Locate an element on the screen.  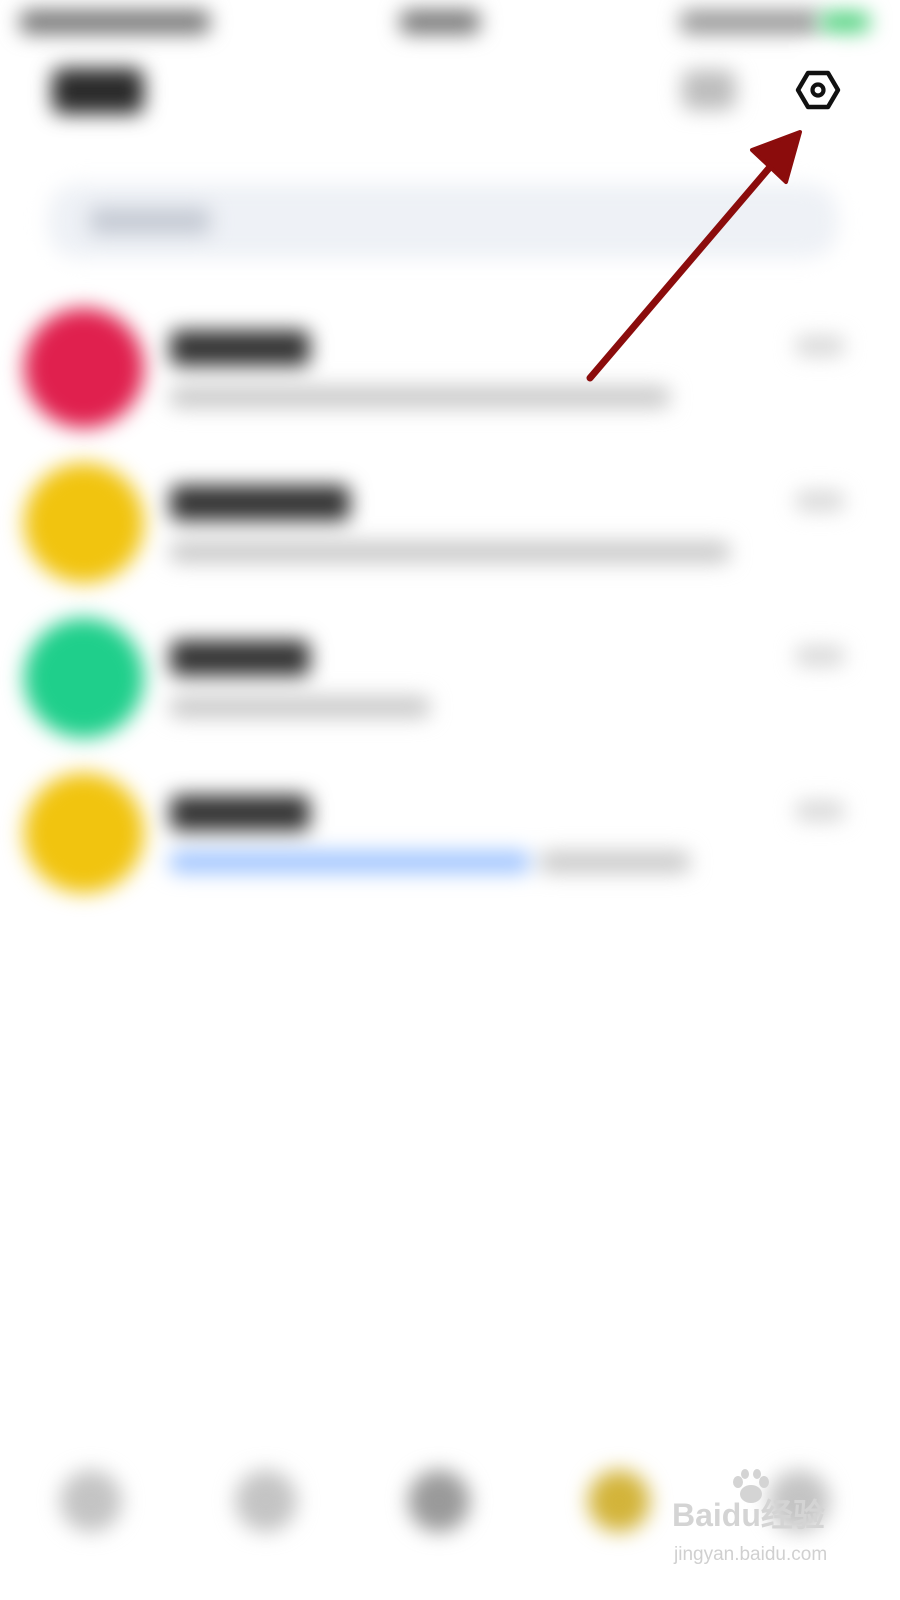
status-bar-carrier is located at coordinates (115, 22).